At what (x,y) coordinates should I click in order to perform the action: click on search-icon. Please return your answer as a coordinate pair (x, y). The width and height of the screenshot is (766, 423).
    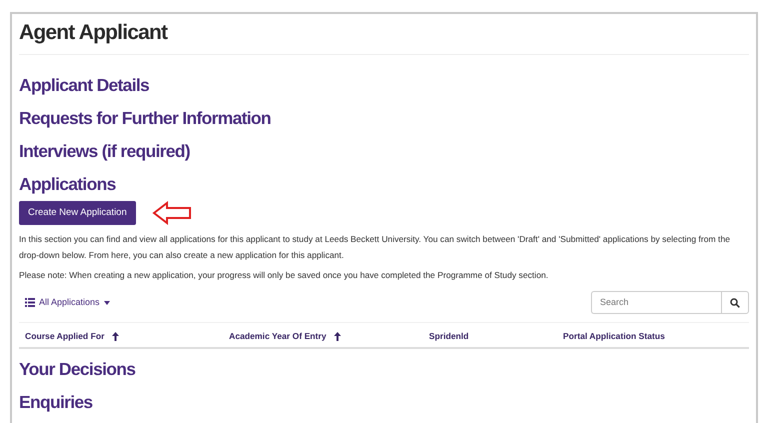
    Looking at the image, I should click on (735, 303).